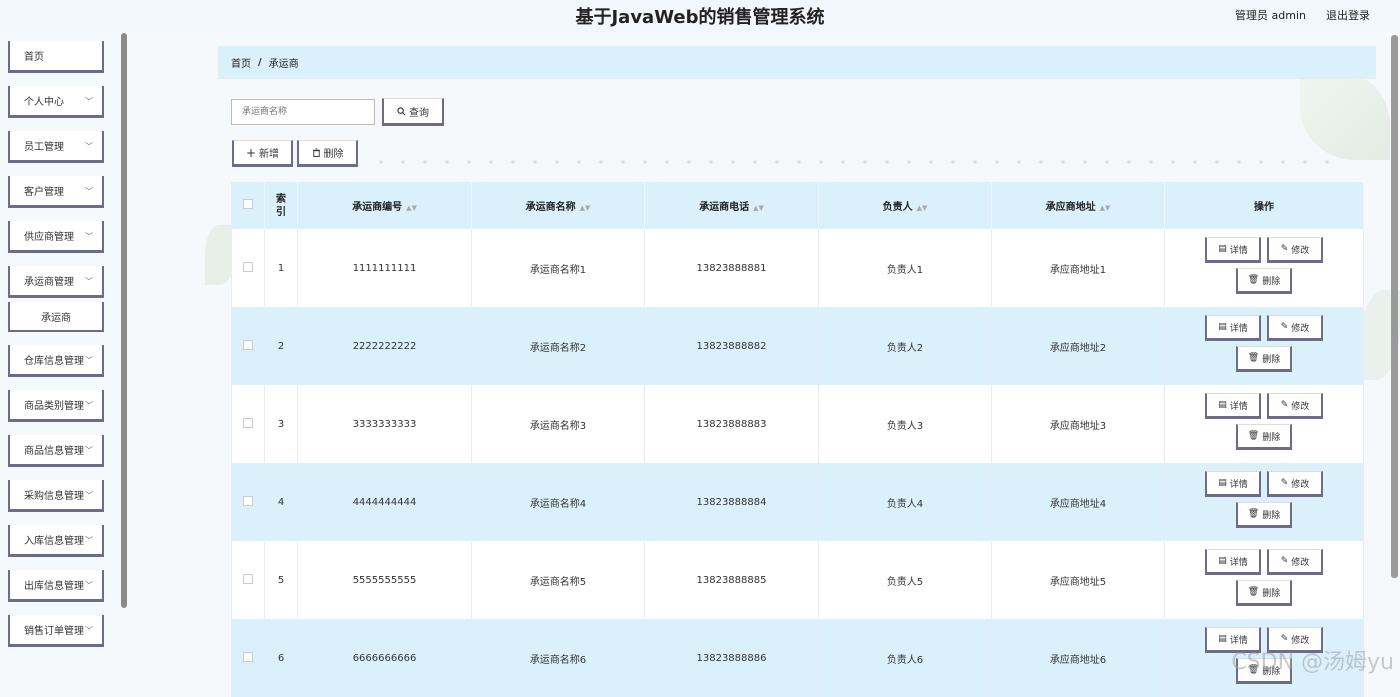 This screenshot has height=697, width=1400. Describe the element at coordinates (377, 207) in the screenshot. I see `column-header-label: 承运商编号` at that location.